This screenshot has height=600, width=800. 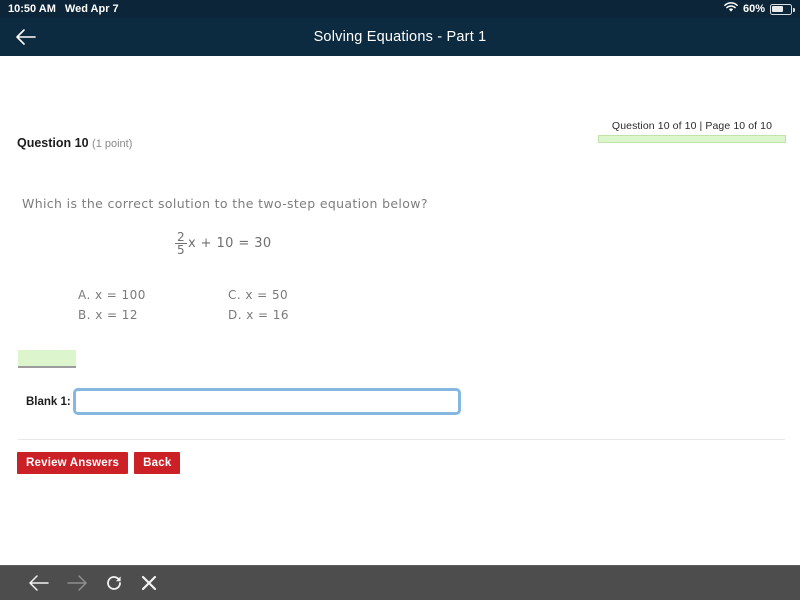 I want to click on blank-label: Blank 1:, so click(x=48, y=401).